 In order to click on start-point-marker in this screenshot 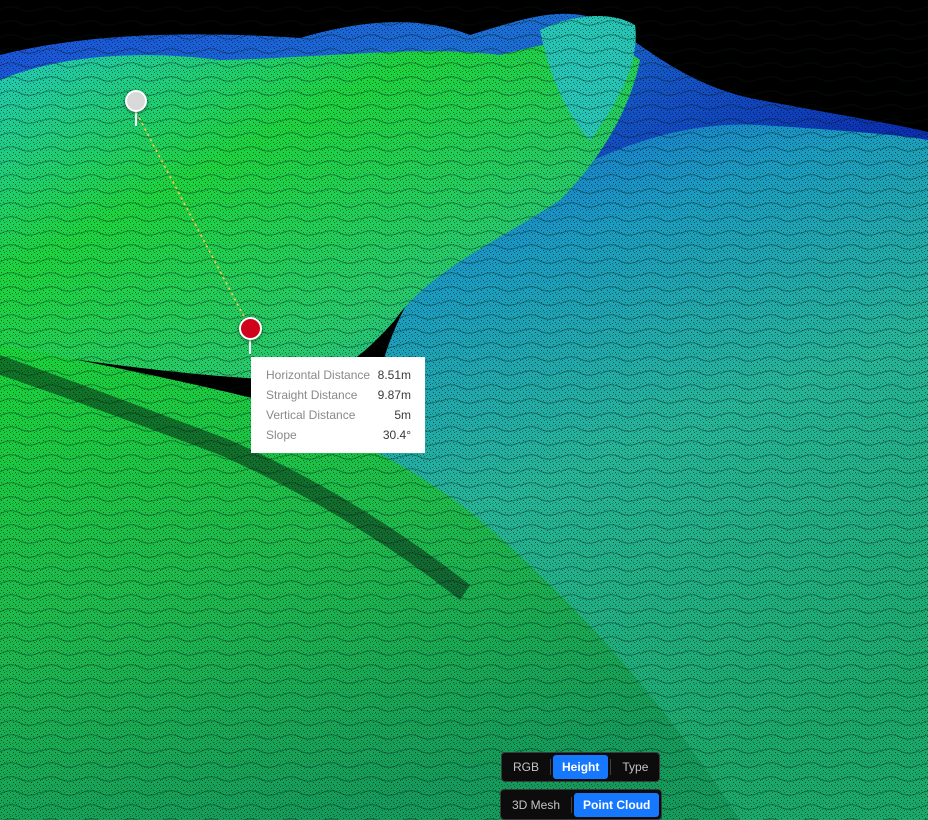, I will do `click(136, 101)`.